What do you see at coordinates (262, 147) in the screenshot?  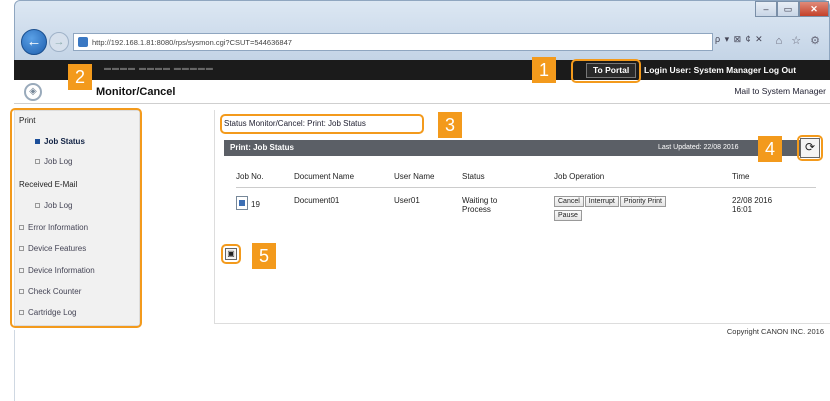 I see `panel-title: Print: Job Status` at bounding box center [262, 147].